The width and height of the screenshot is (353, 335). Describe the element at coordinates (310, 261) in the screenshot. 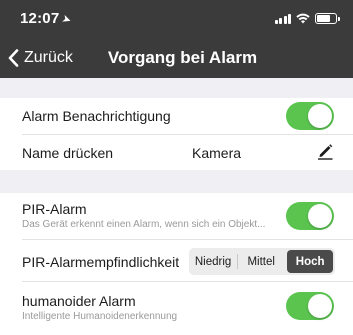

I see `sensitivity-option-high: Hoch` at that location.